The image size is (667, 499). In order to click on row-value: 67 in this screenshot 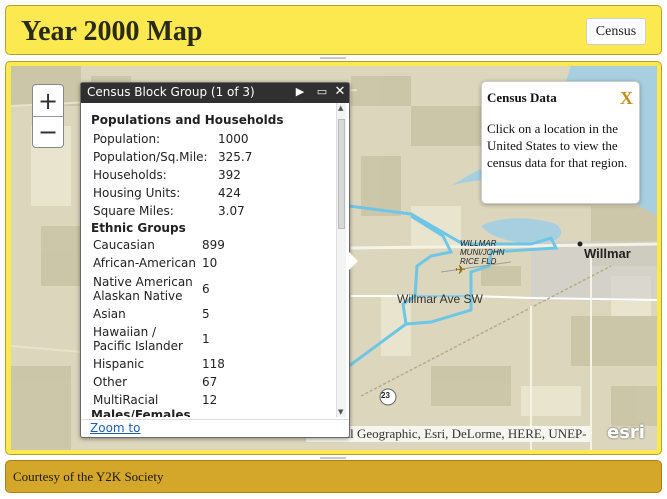, I will do `click(210, 382)`.